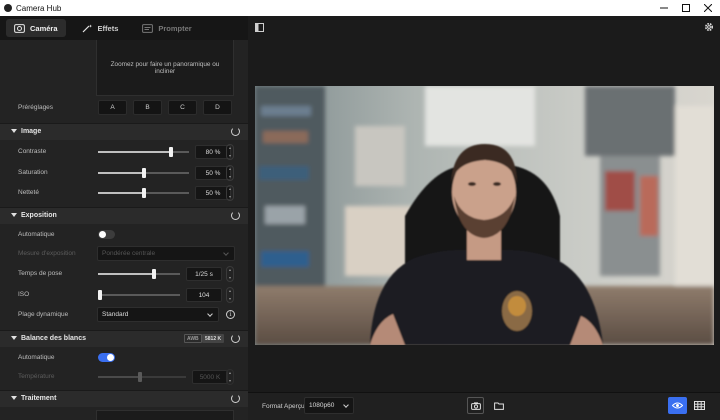 Image resolution: width=720 pixels, height=420 pixels. I want to click on temperature-label: Température, so click(36, 376).